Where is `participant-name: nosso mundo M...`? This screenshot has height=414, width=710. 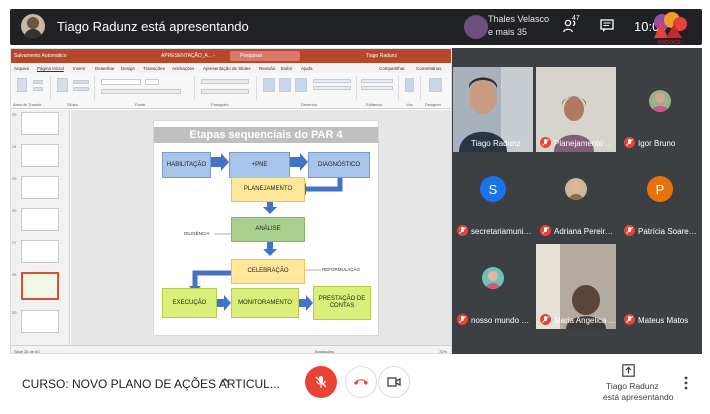 participant-name: nosso mundo M... is located at coordinates (502, 320).